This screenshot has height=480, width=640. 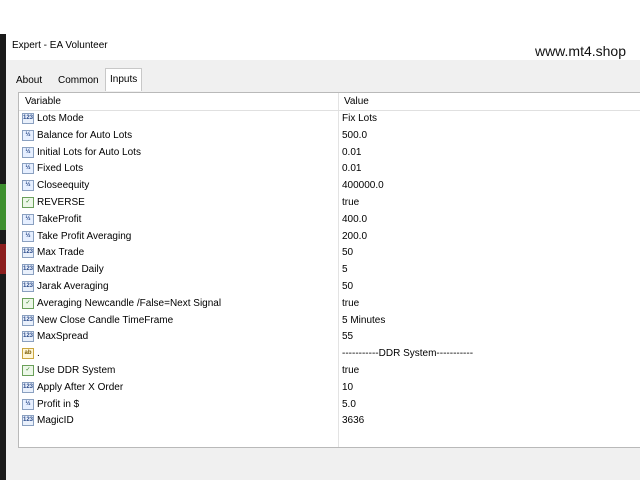 I want to click on tab-inputs: Inputs, so click(x=124, y=79).